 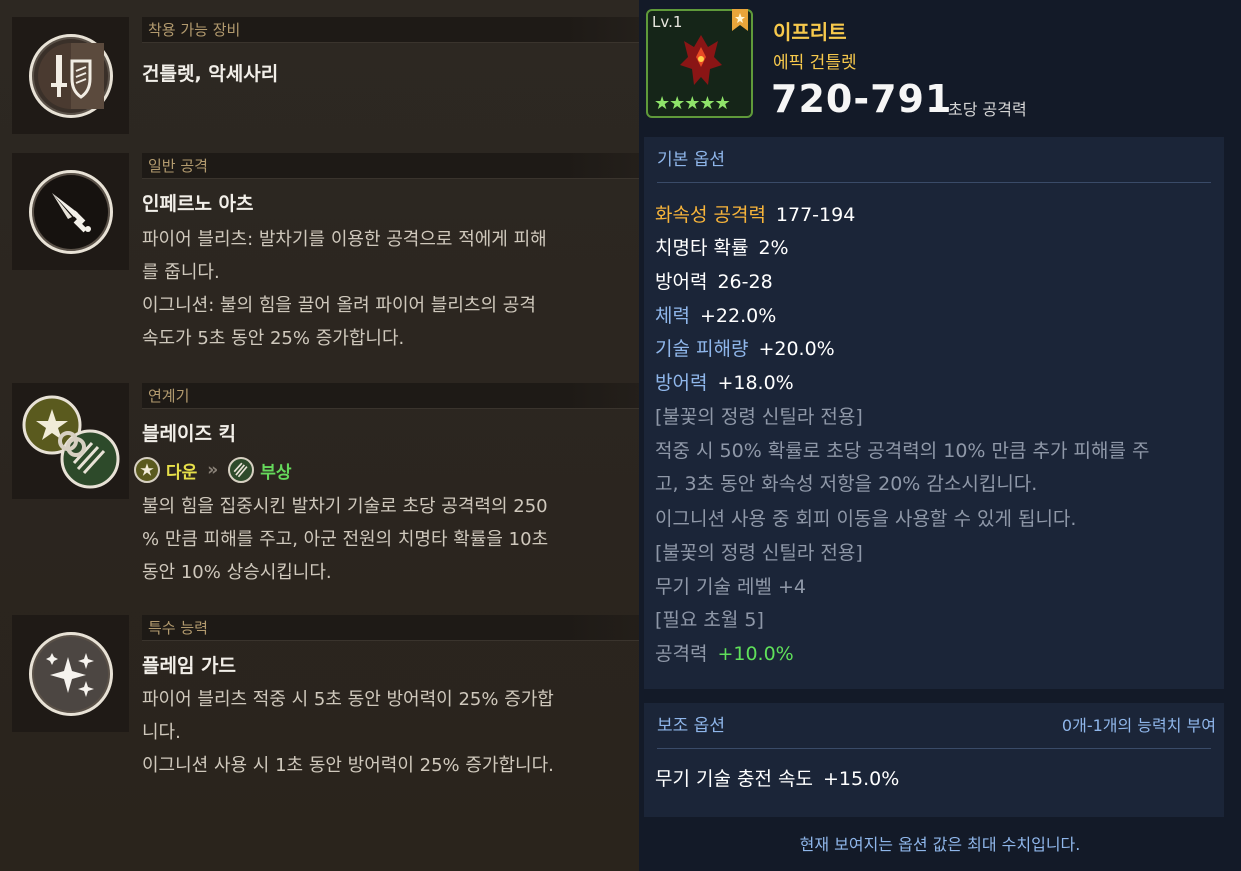 I want to click on option-row: 체력 +22.0%, so click(x=715, y=314).